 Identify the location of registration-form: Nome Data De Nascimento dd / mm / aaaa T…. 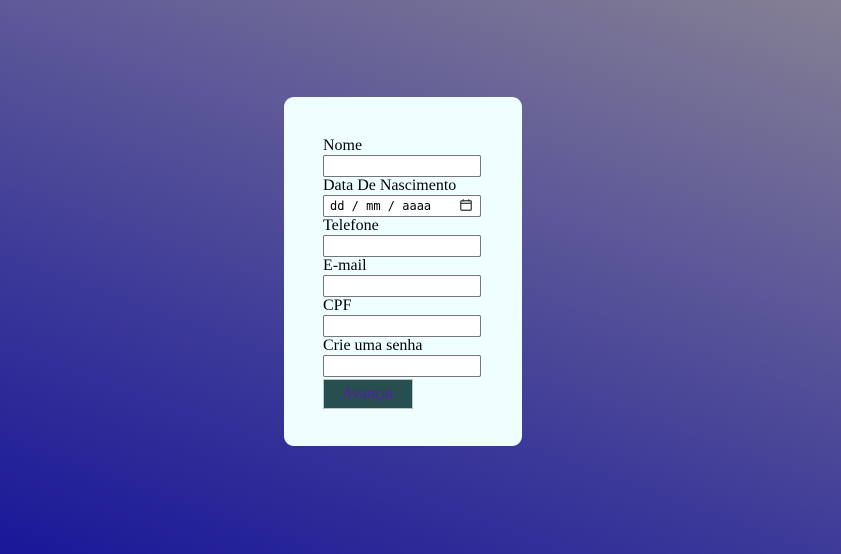
(403, 273).